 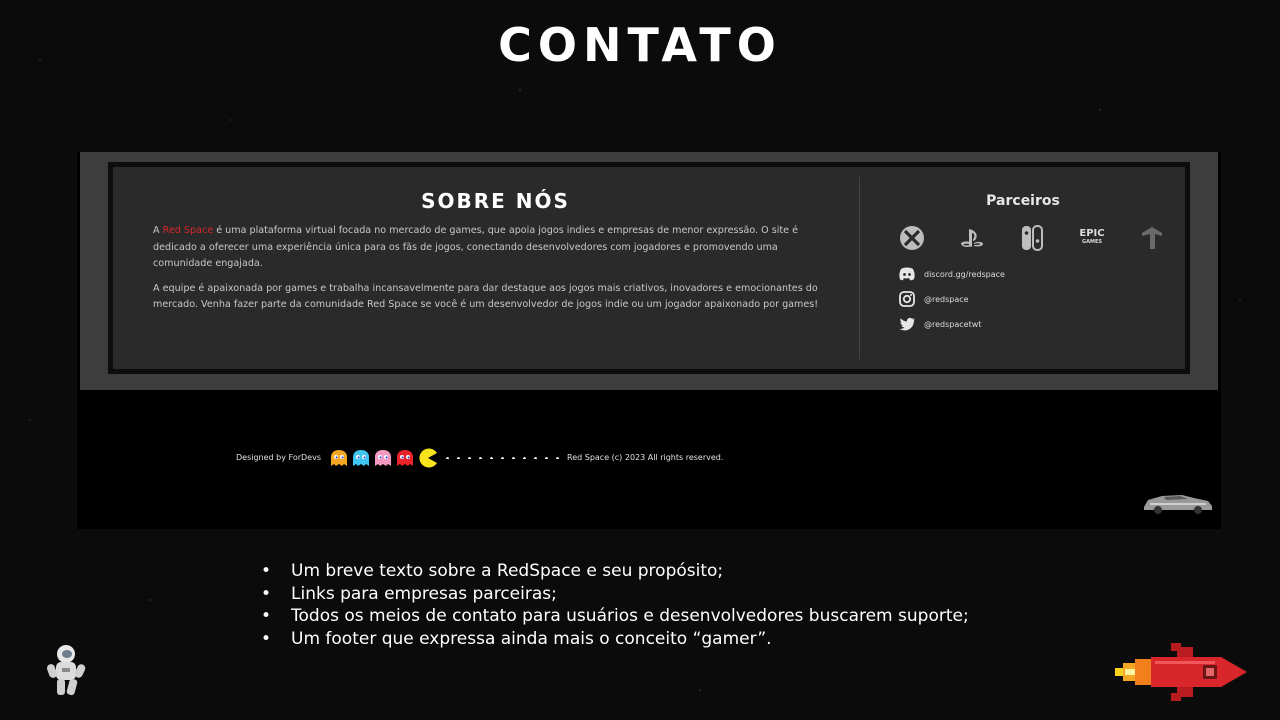 I want to click on feature-item: Links para empresas parceiras;, so click(x=613, y=594).